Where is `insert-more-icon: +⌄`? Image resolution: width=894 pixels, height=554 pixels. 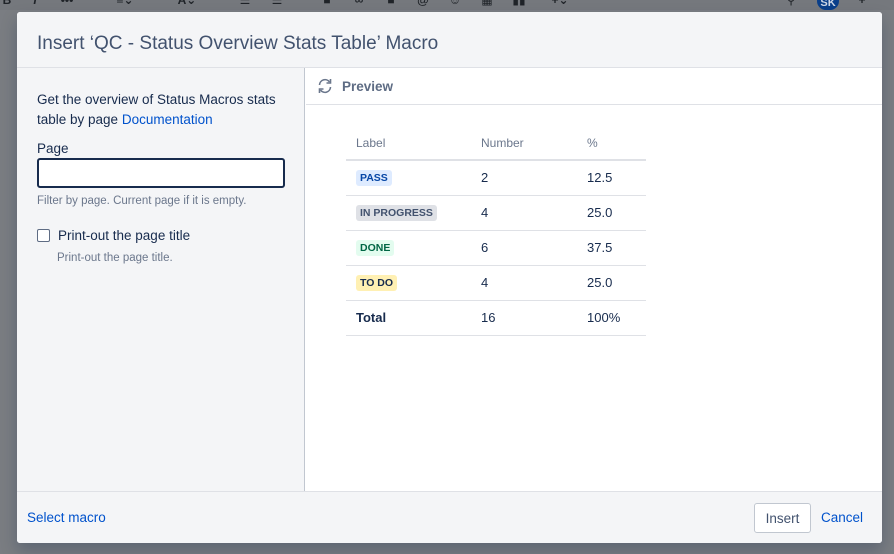 insert-more-icon: +⌄ is located at coordinates (560, 3).